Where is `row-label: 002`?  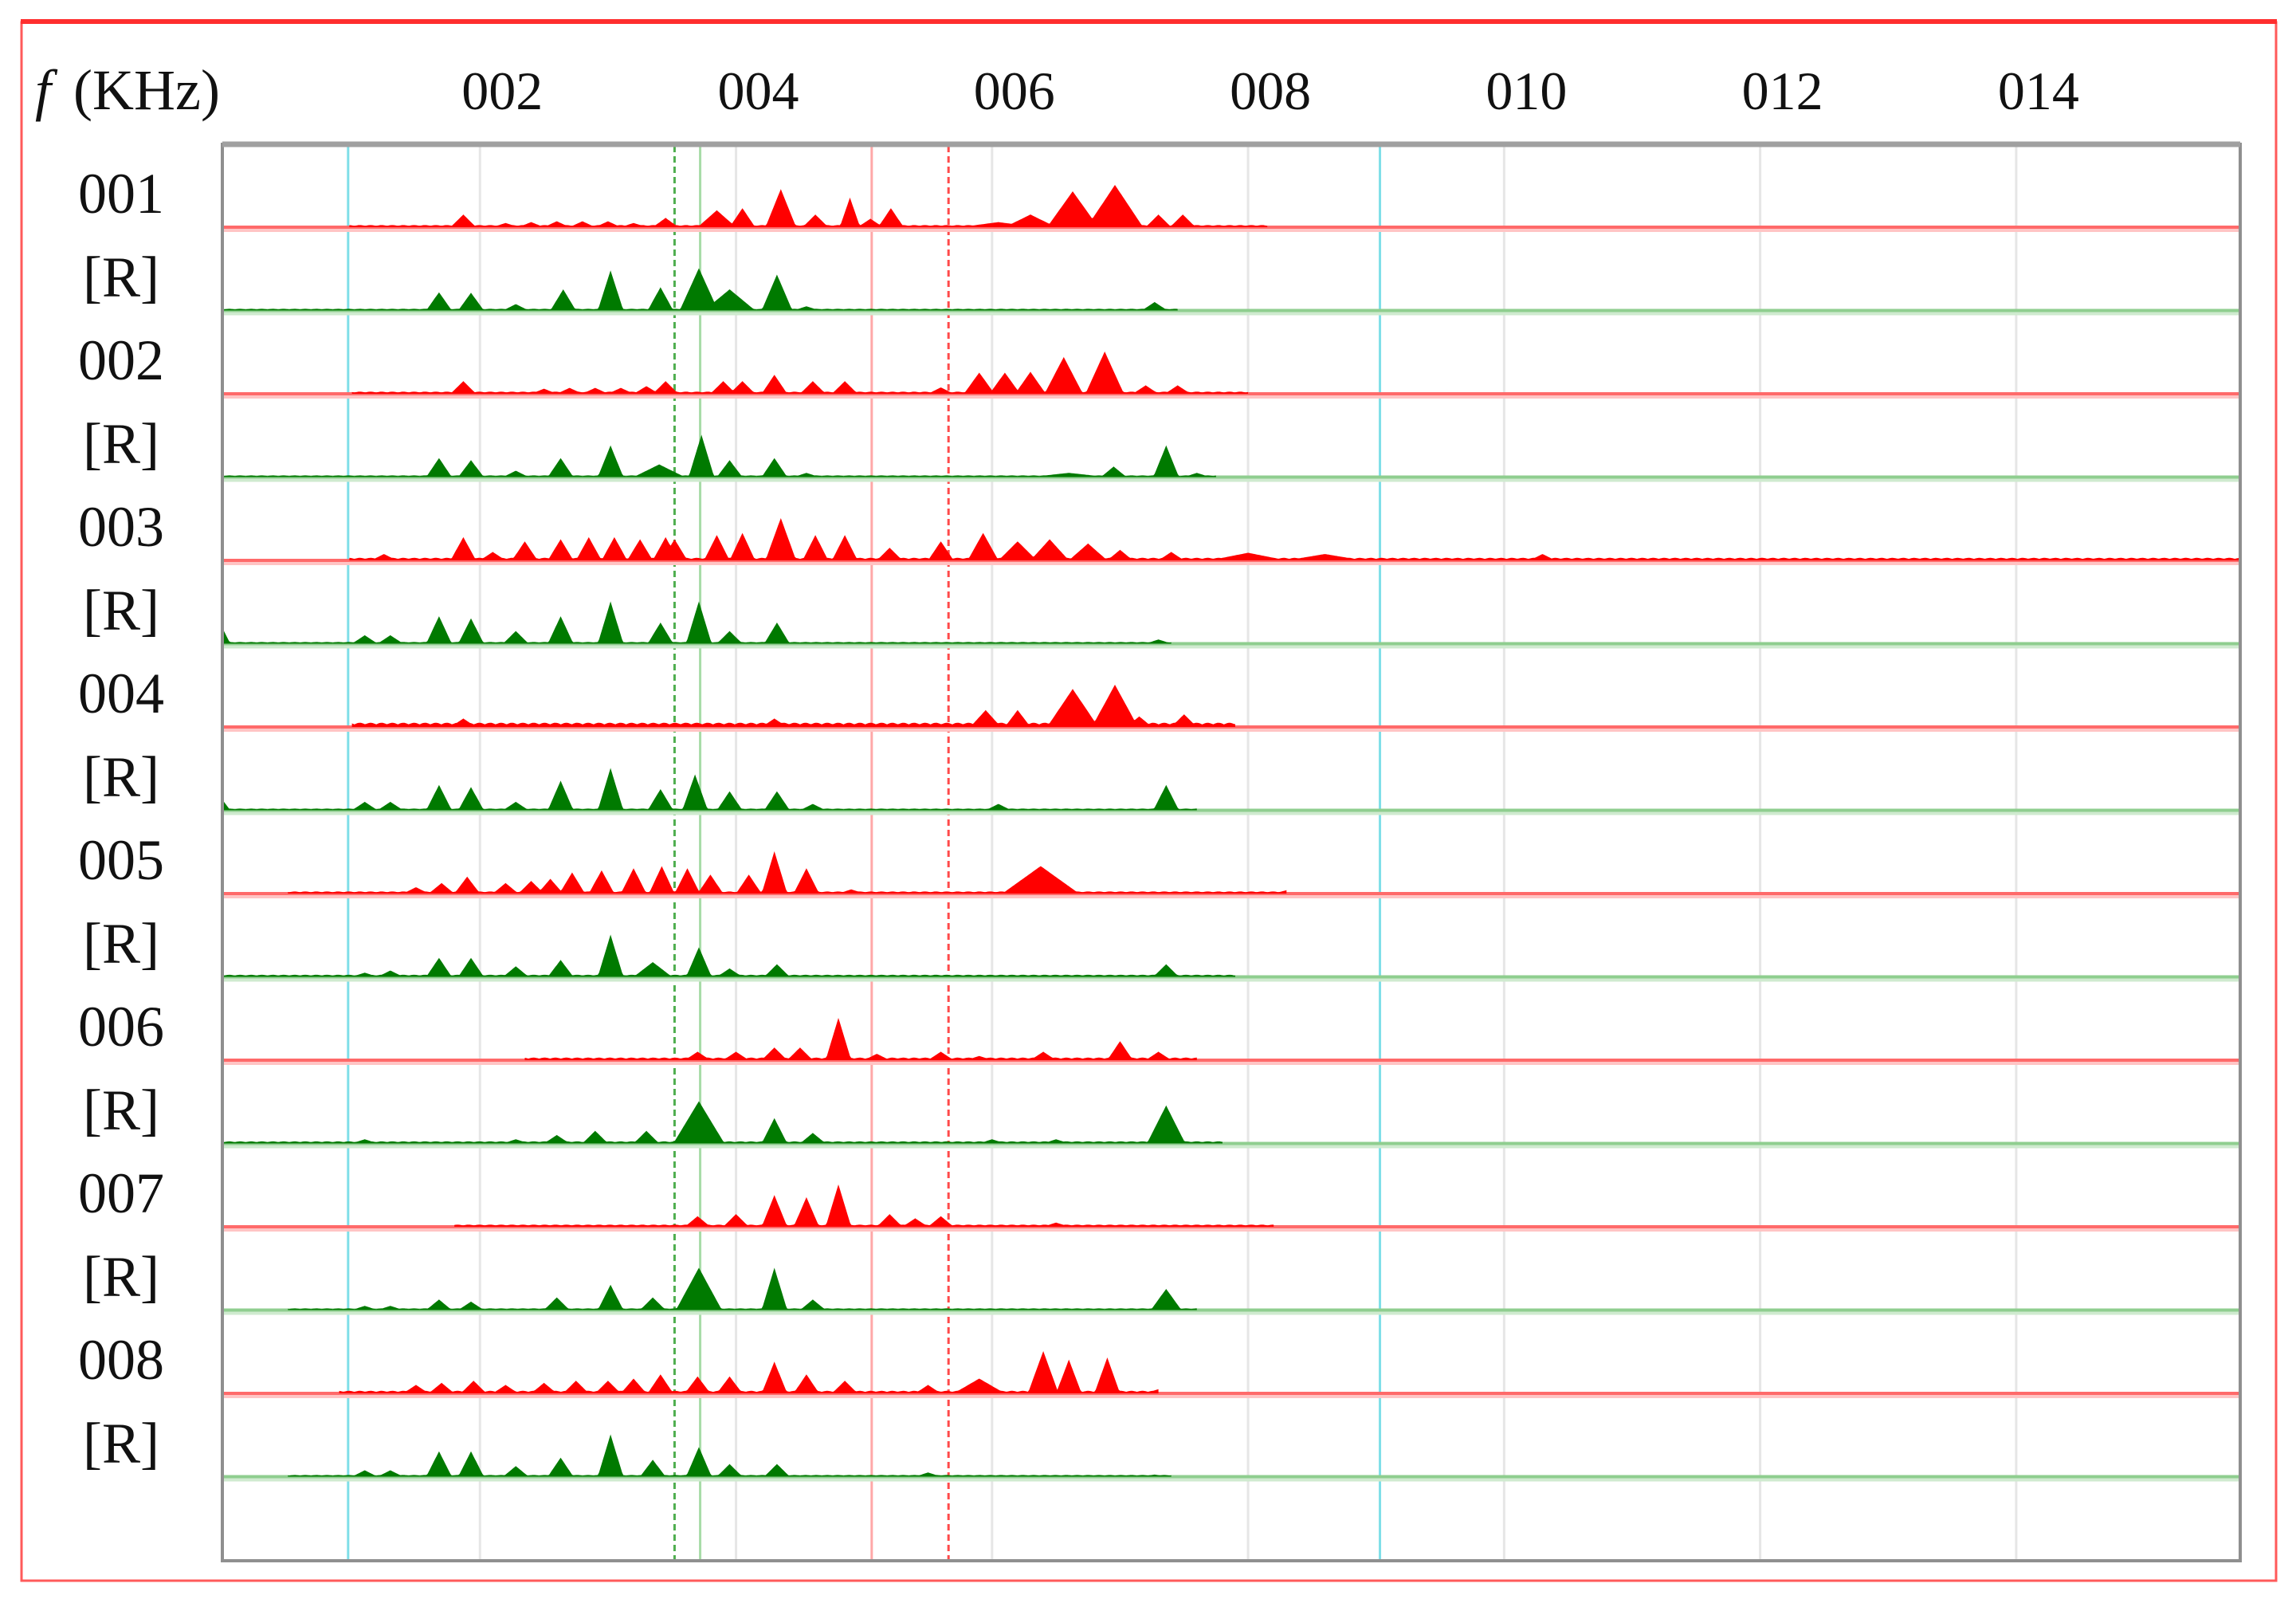 row-label: 002 is located at coordinates (121, 360).